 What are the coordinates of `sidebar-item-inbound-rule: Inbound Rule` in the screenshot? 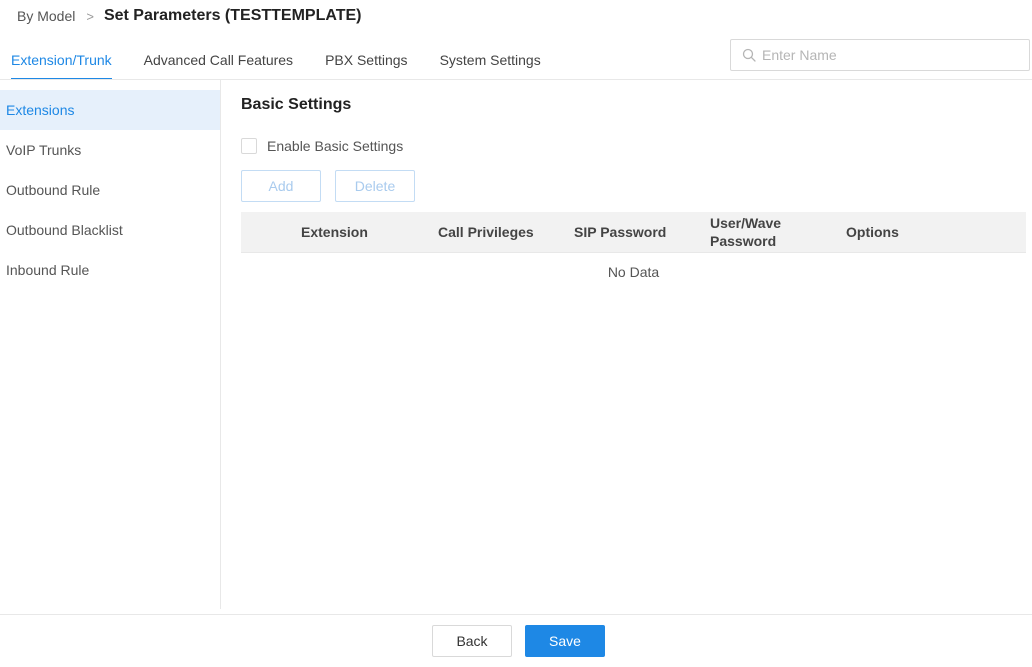 It's located at (110, 270).